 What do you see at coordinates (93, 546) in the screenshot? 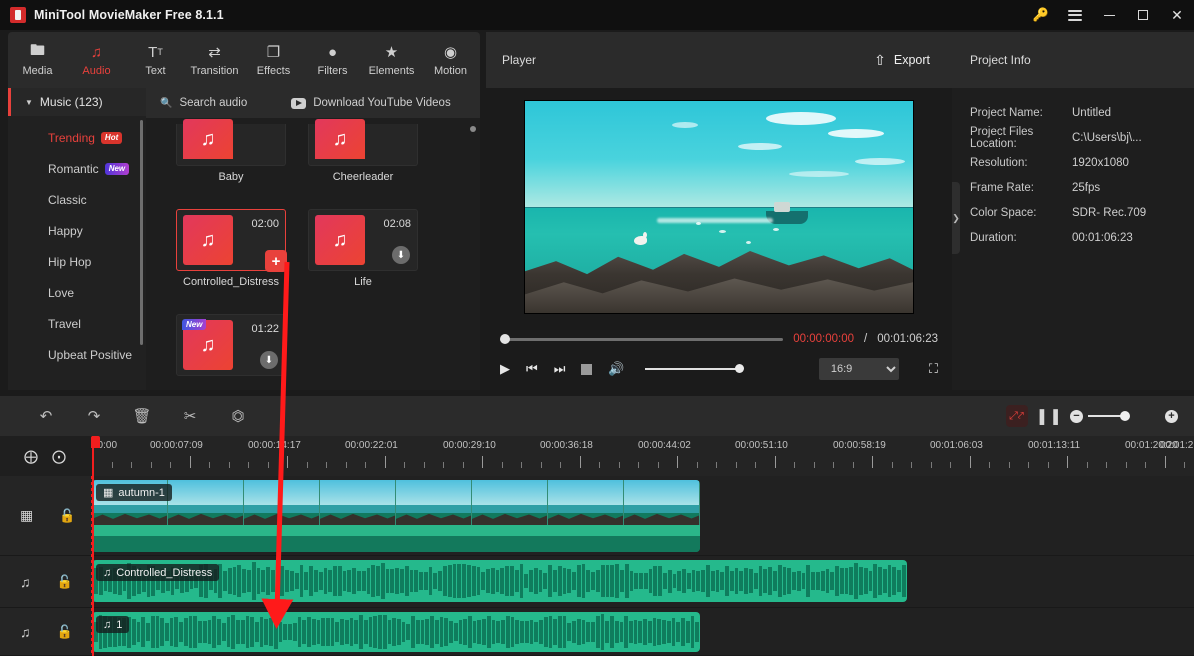
I see `playhead` at bounding box center [93, 546].